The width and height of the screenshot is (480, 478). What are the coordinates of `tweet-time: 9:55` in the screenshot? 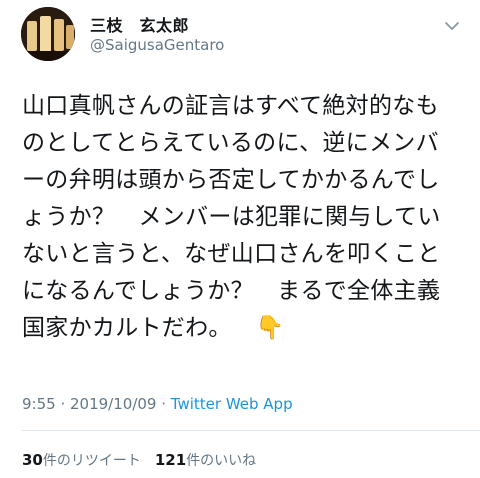 It's located at (39, 404).